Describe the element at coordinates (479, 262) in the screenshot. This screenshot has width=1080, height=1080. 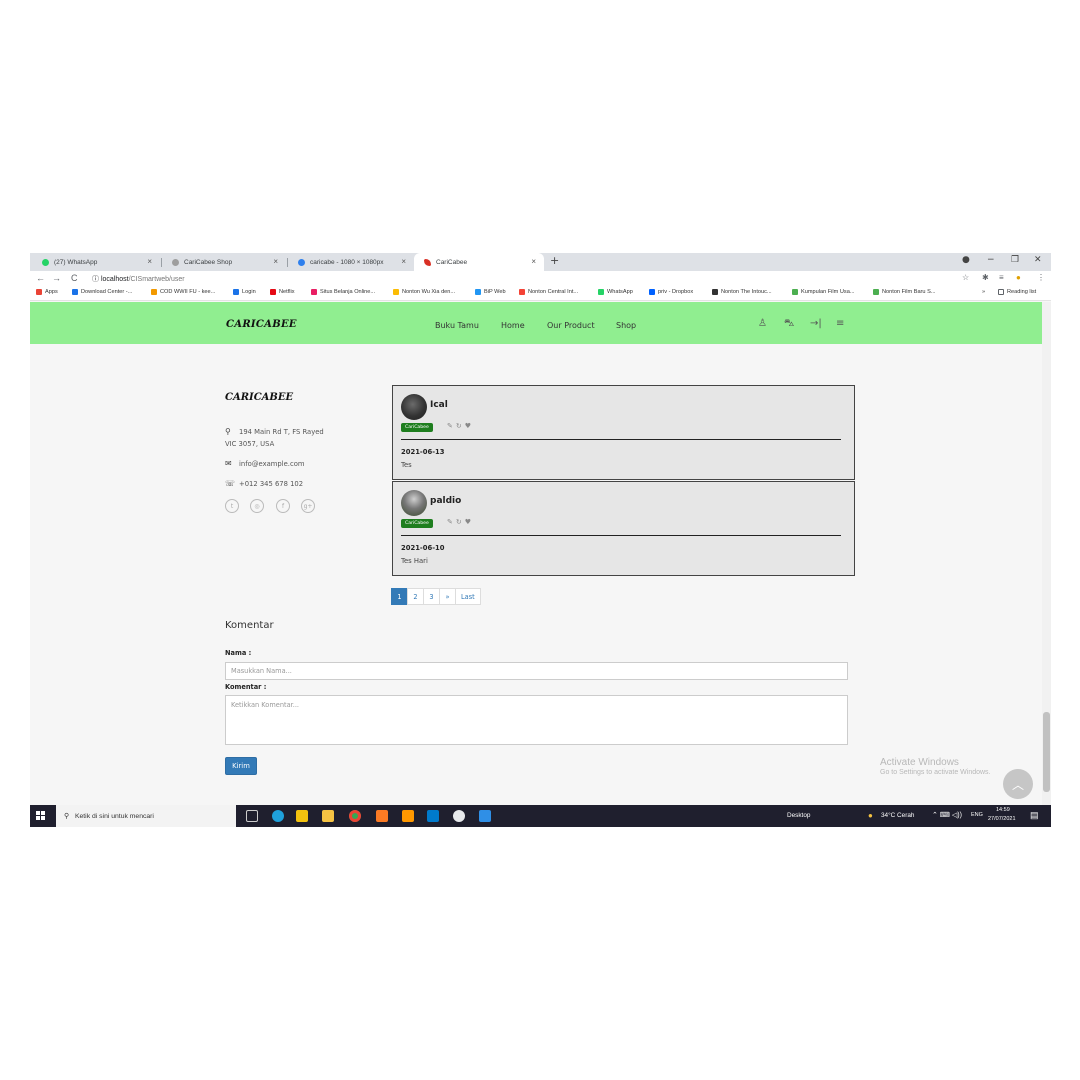
I see `tab-caricabee: CariCabee ×` at that location.